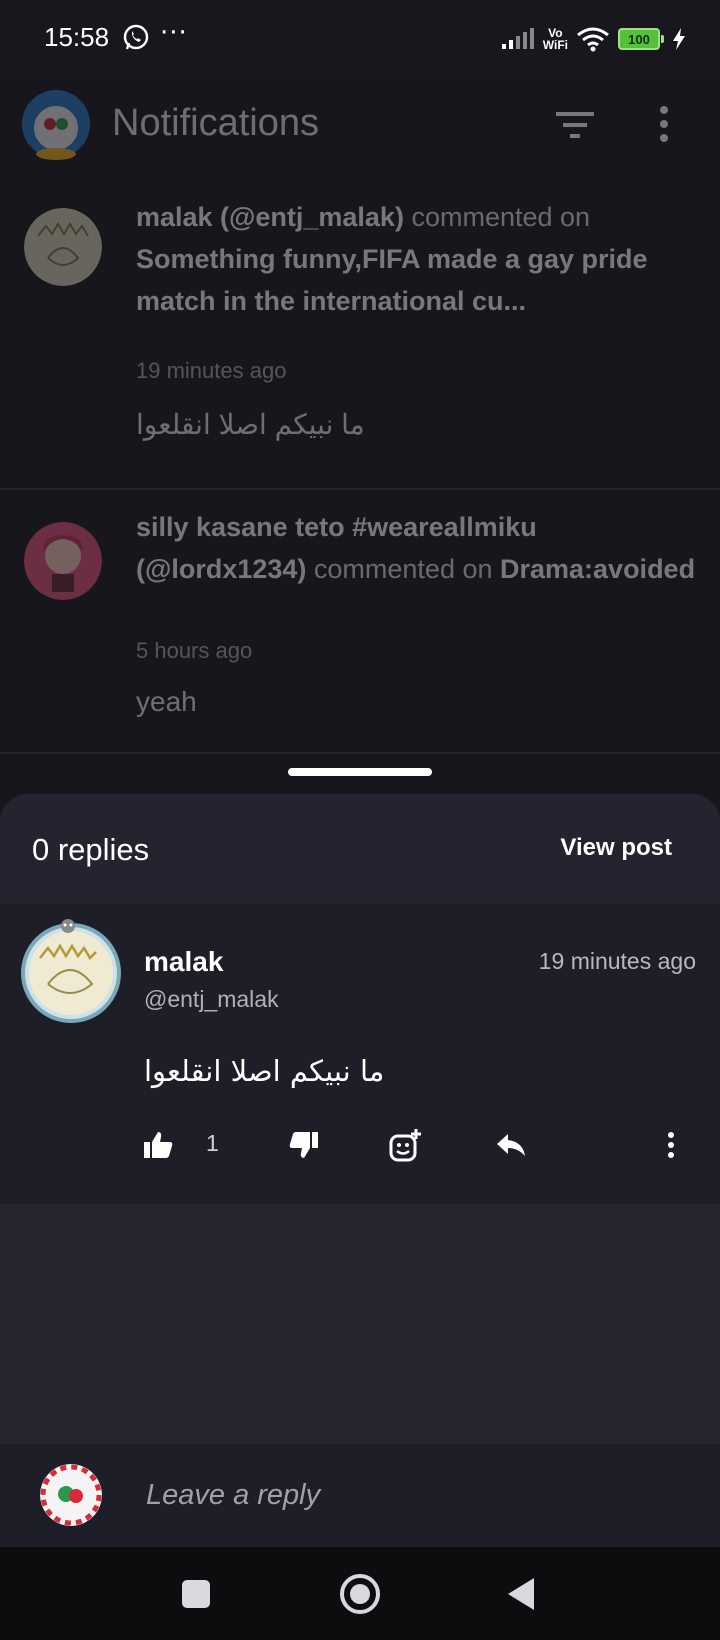 This screenshot has width=720, height=1640. I want to click on signal-icon, so click(517, 38).